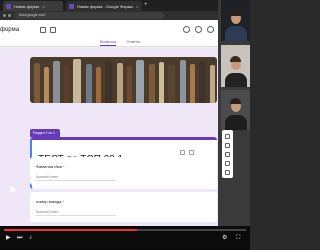 This screenshot has height=250, width=320. What do you see at coordinates (133, 42) in the screenshot?
I see `tab-responses: Ответы` at bounding box center [133, 42].